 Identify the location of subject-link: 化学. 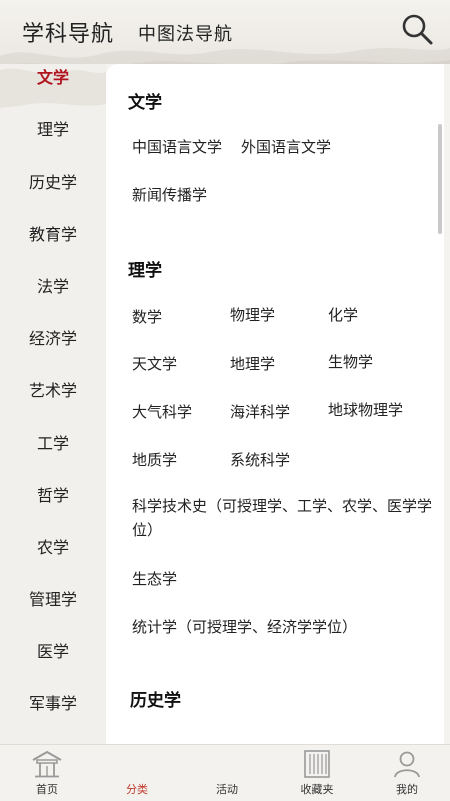
(343, 314).